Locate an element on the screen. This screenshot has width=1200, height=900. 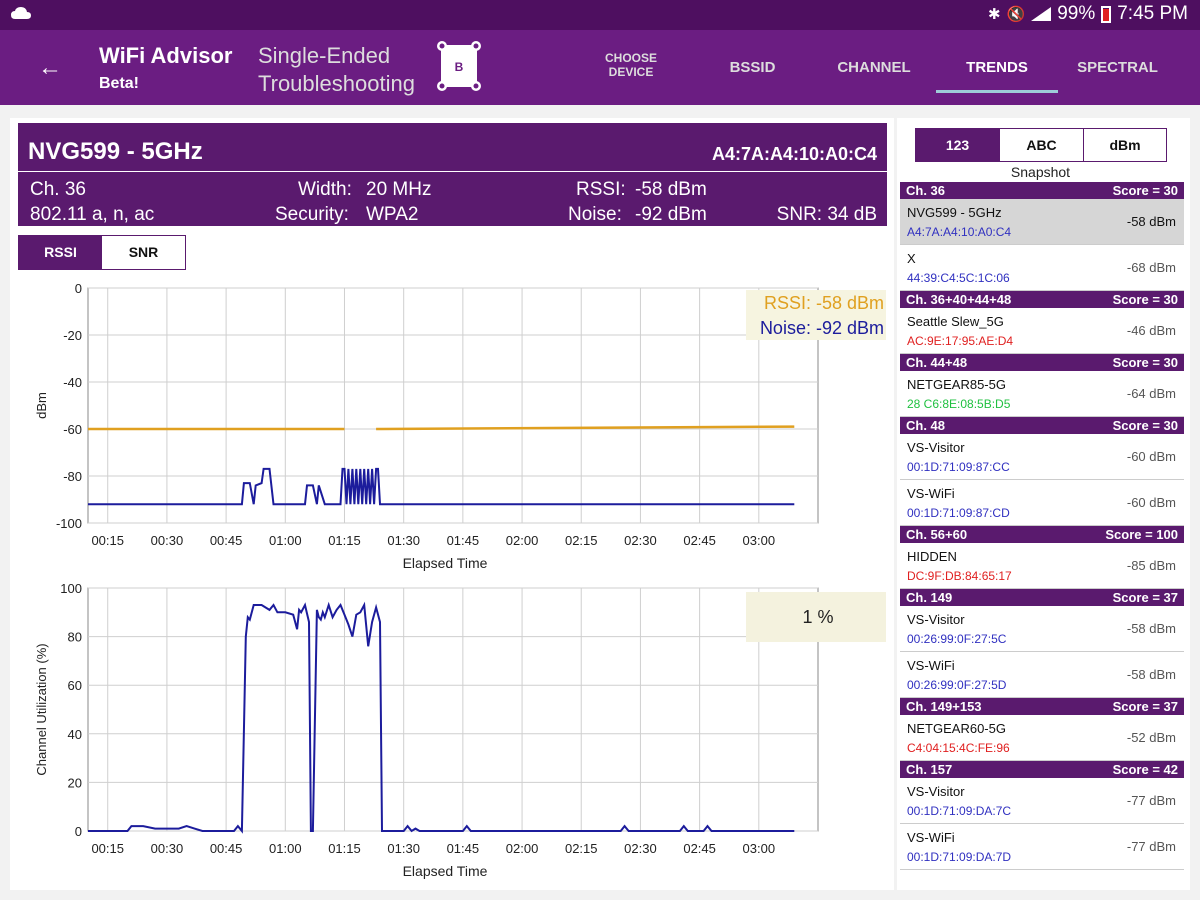
rssi-value: -46 dBm is located at coordinates (1151, 330).